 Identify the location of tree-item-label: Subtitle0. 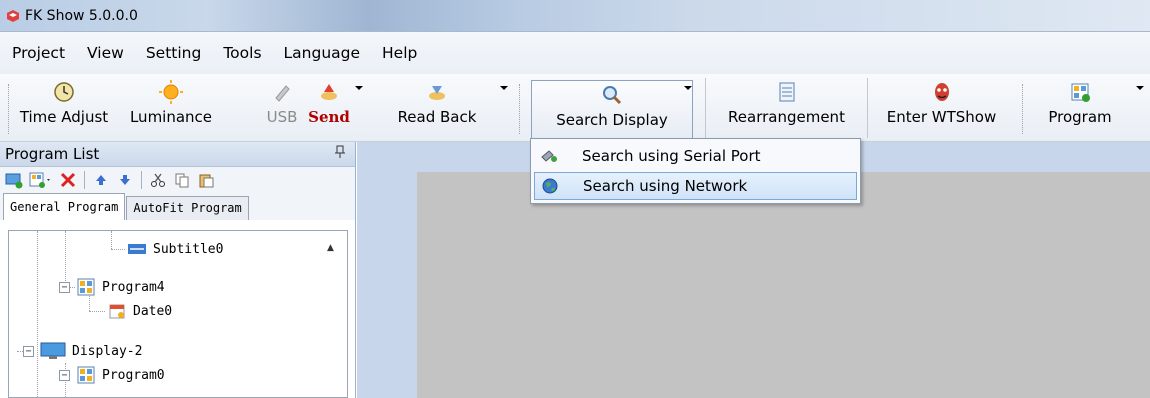
(188, 249).